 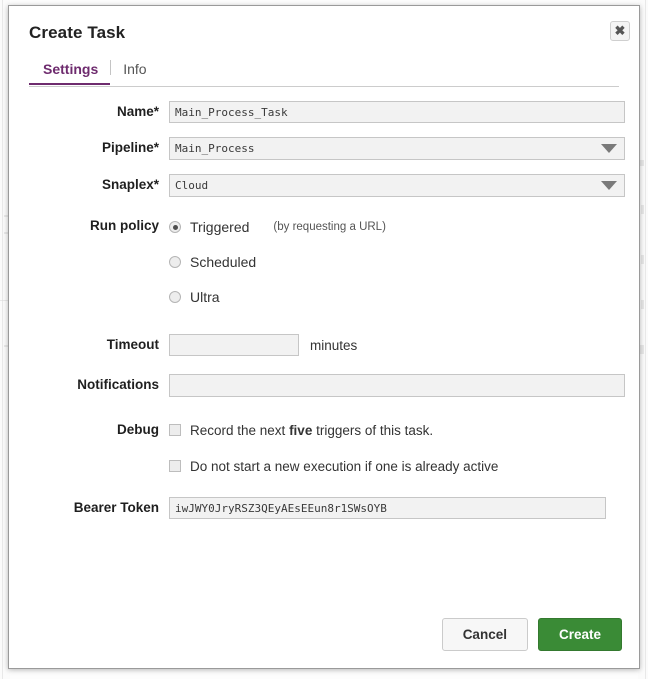 I want to click on field-row-bearer-token: Bearer Token, so click(x=324, y=508).